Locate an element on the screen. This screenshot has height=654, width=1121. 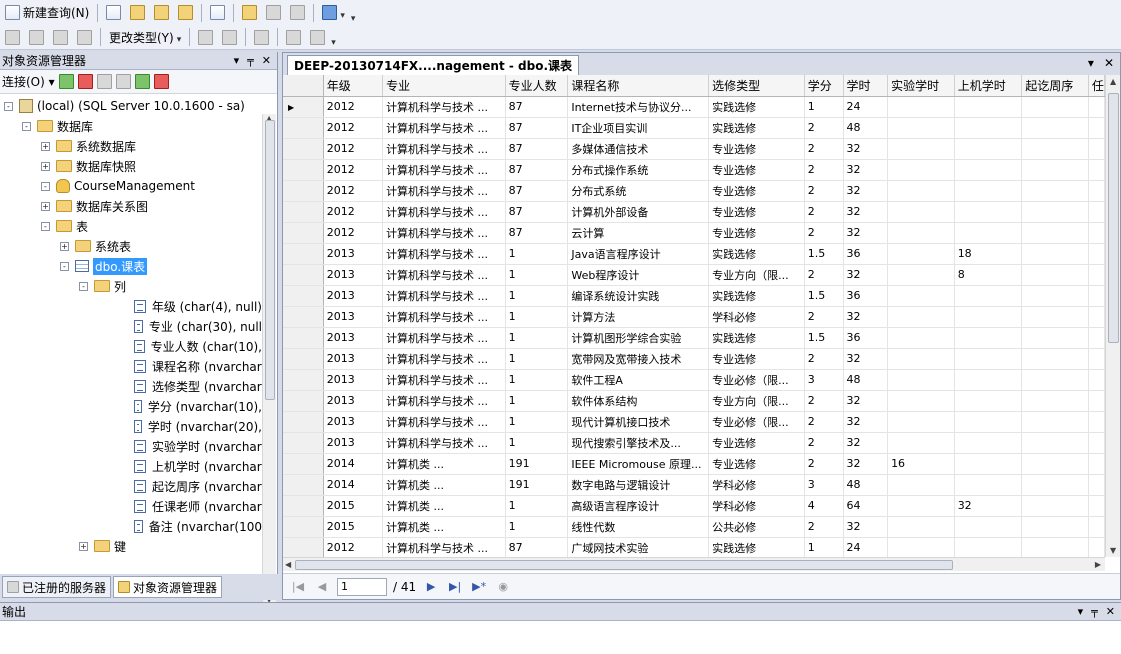
table-row: 2013 计算机科学与技术 ... 1 编译系统设计实践 实践选修 1.5 36 is located at coordinates (694, 296).